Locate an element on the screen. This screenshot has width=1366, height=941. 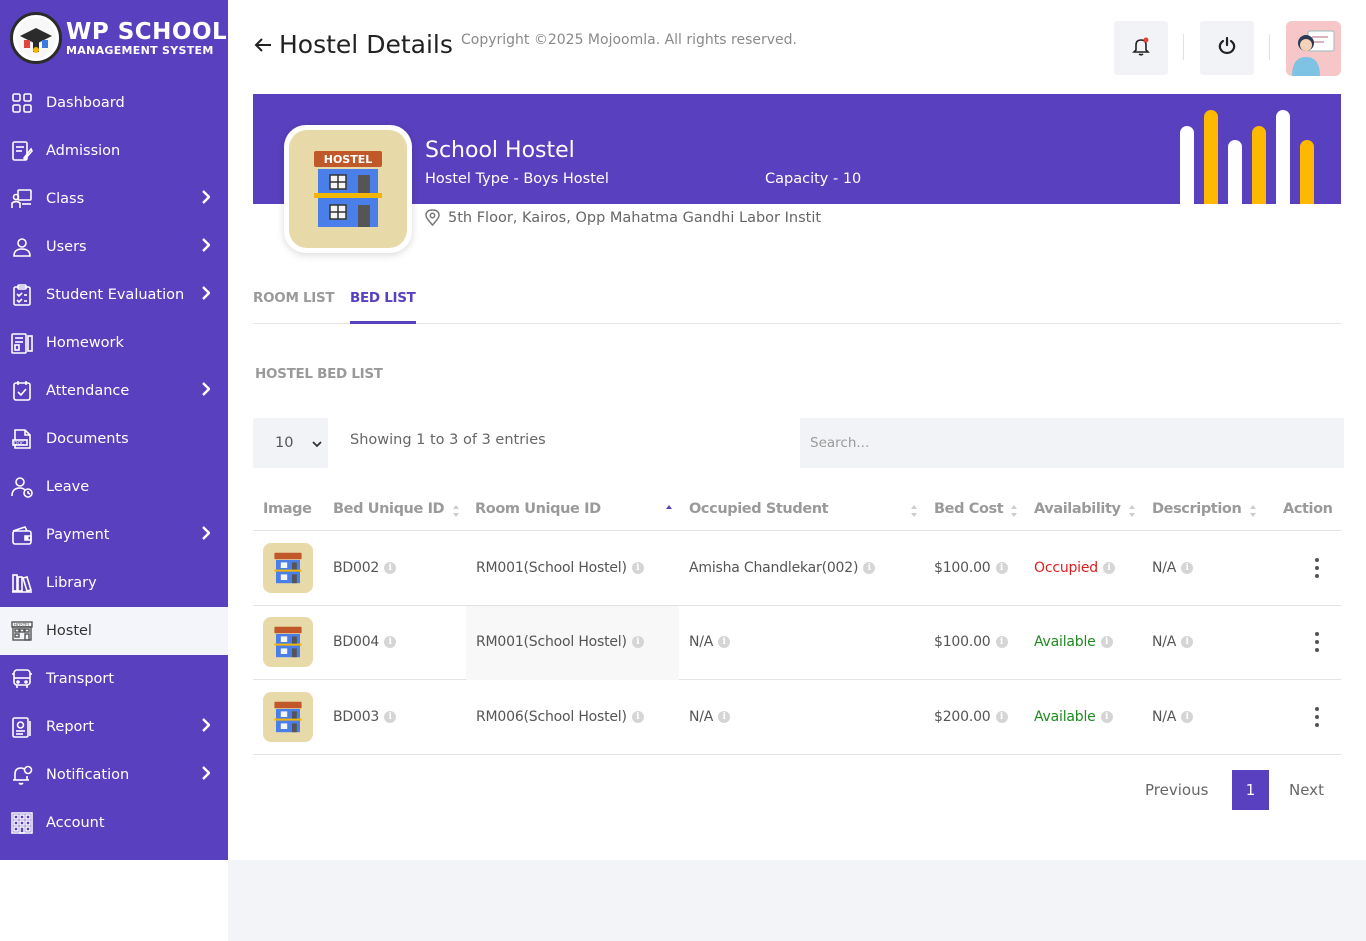
description-cell: N/A i is located at coordinates (1173, 642).